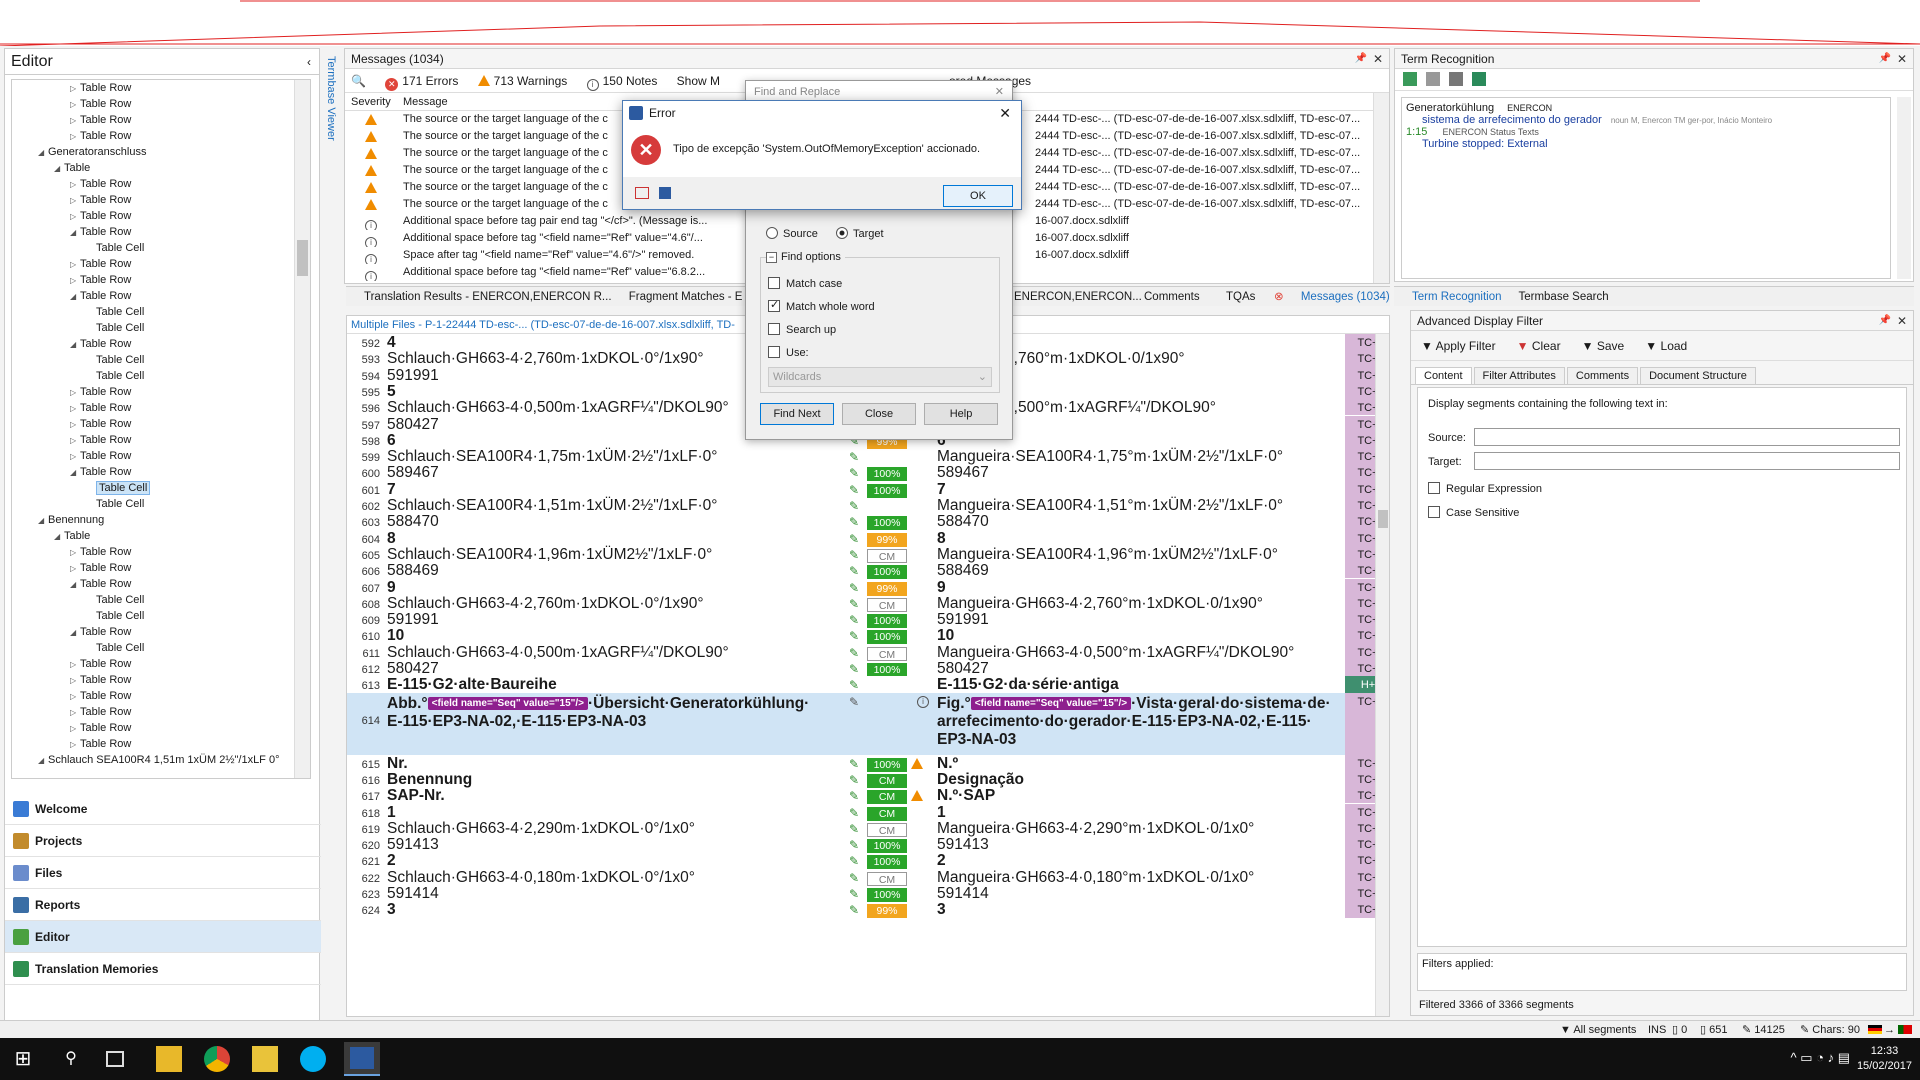 This screenshot has width=1920, height=1080. I want to click on tree-node: ◢ Benennung, so click(161, 520).